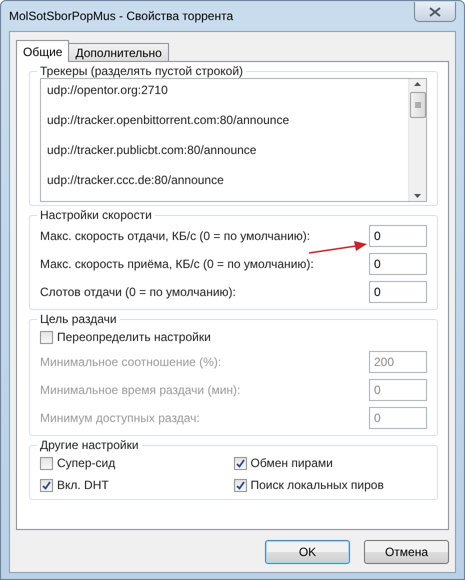  Describe the element at coordinates (138, 292) in the screenshot. I see `field-label: Слотов отдачи (0 = по умолчанию):` at that location.